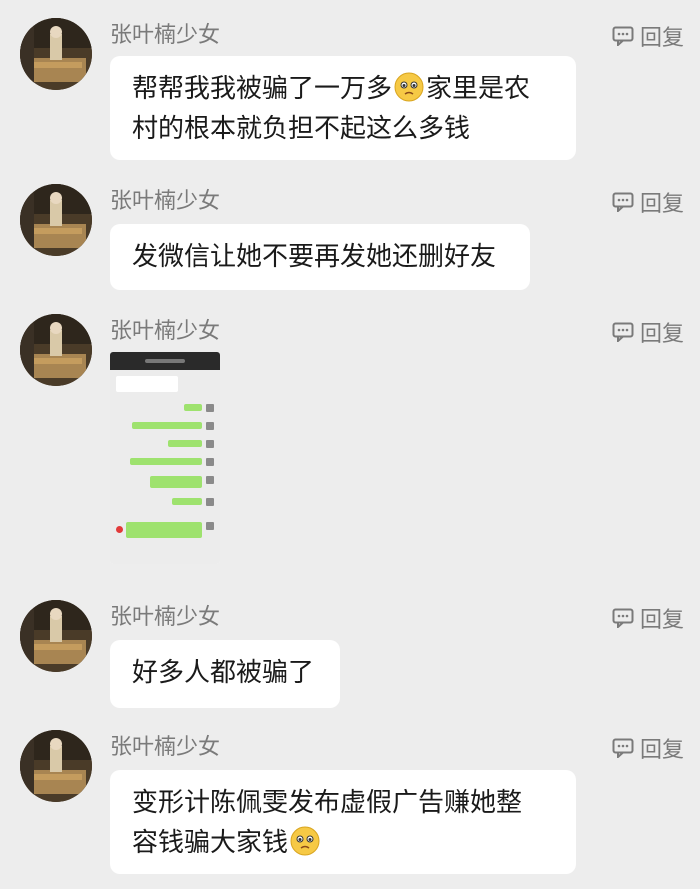 The height and width of the screenshot is (889, 700). What do you see at coordinates (314, 257) in the screenshot?
I see `comment-text: 发微信让她不要再发她还删好友` at bounding box center [314, 257].